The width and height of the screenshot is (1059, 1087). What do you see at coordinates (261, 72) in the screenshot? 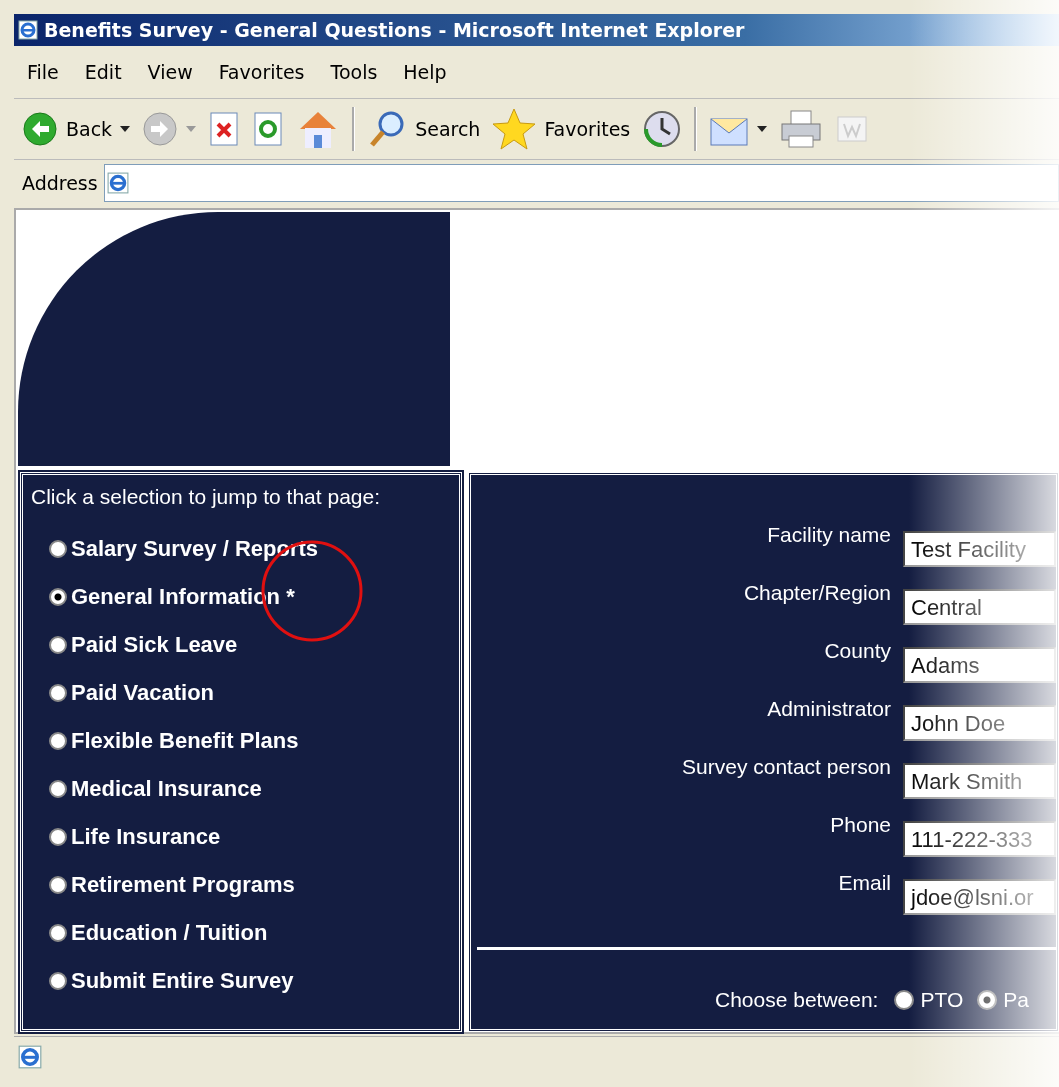
I see `menu-item: Favorites` at bounding box center [261, 72].